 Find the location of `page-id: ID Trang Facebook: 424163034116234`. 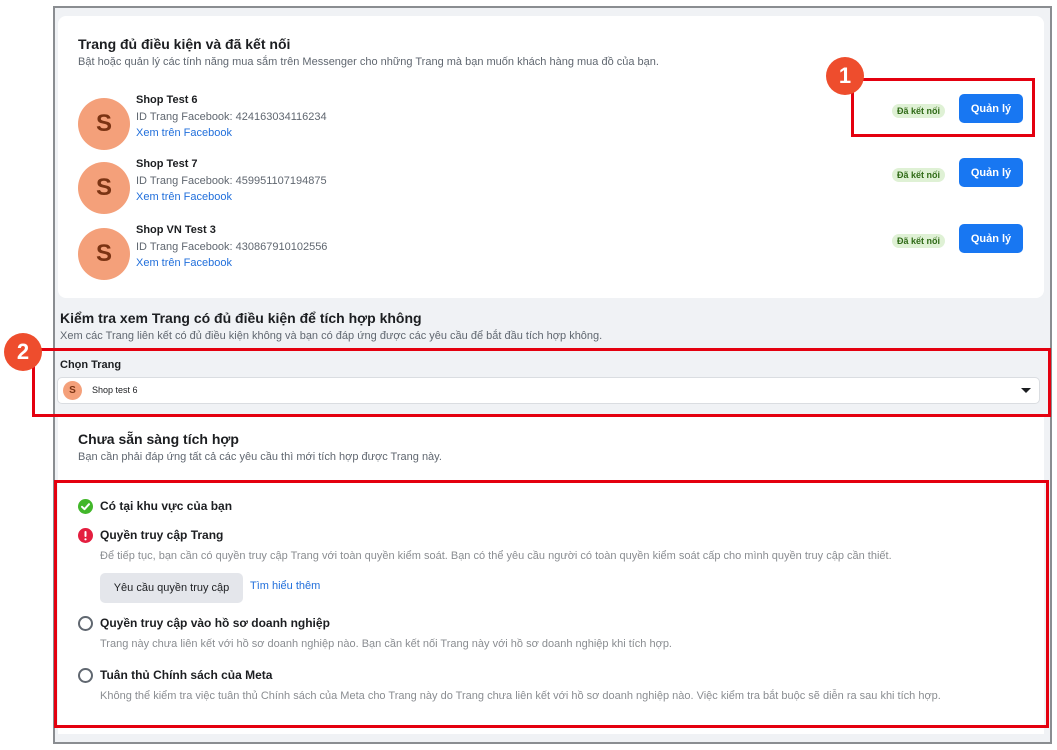

page-id: ID Trang Facebook: 424163034116234 is located at coordinates (231, 117).